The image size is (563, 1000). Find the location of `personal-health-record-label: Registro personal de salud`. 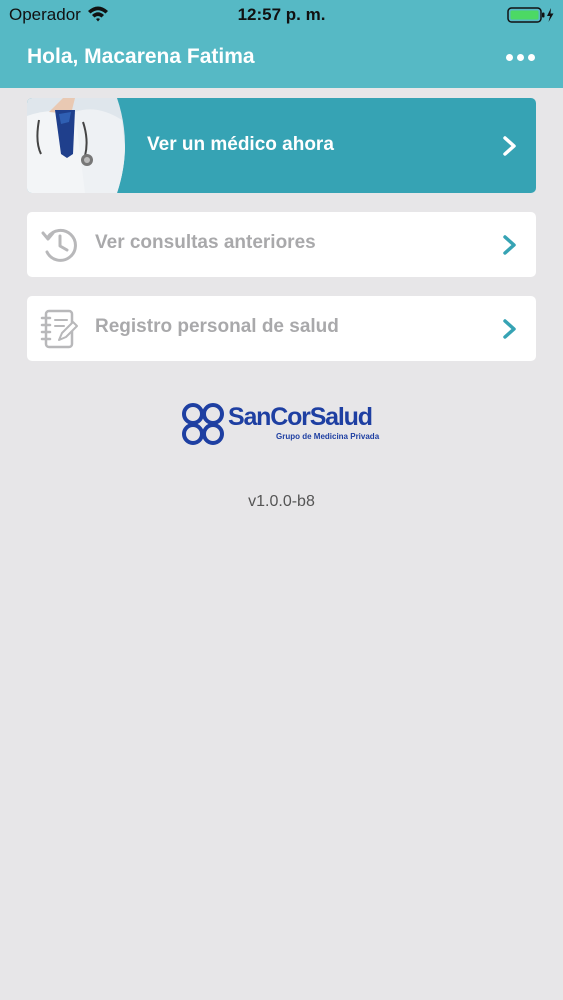

personal-health-record-label: Registro personal de salud is located at coordinates (217, 326).